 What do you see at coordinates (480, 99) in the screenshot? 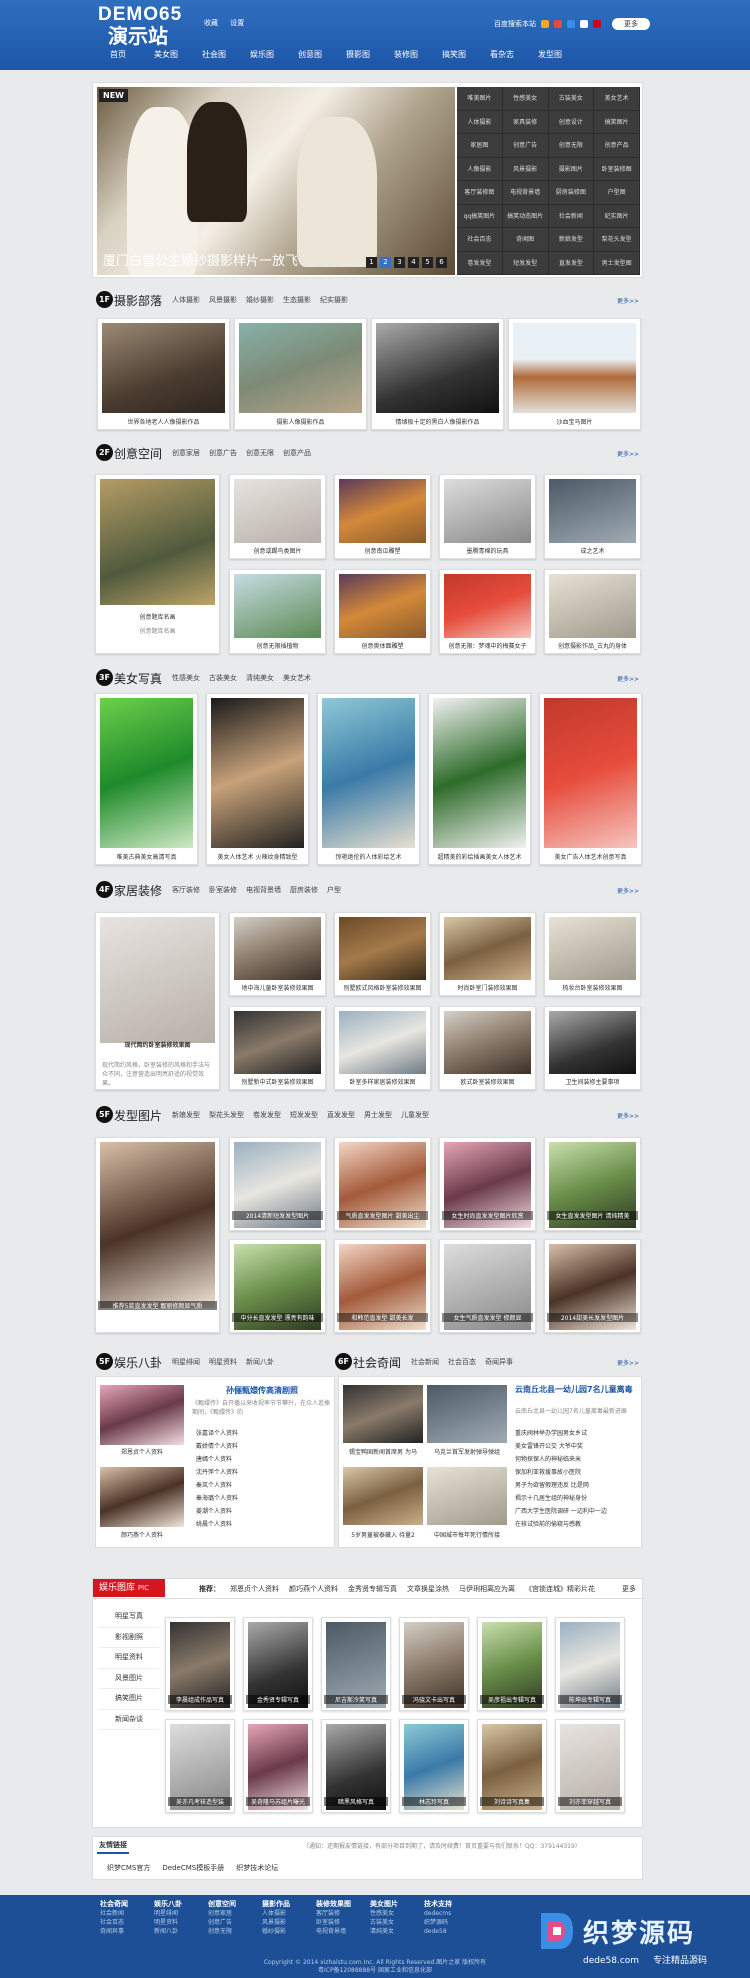
I see `category-tag: 唯美图片` at bounding box center [480, 99].